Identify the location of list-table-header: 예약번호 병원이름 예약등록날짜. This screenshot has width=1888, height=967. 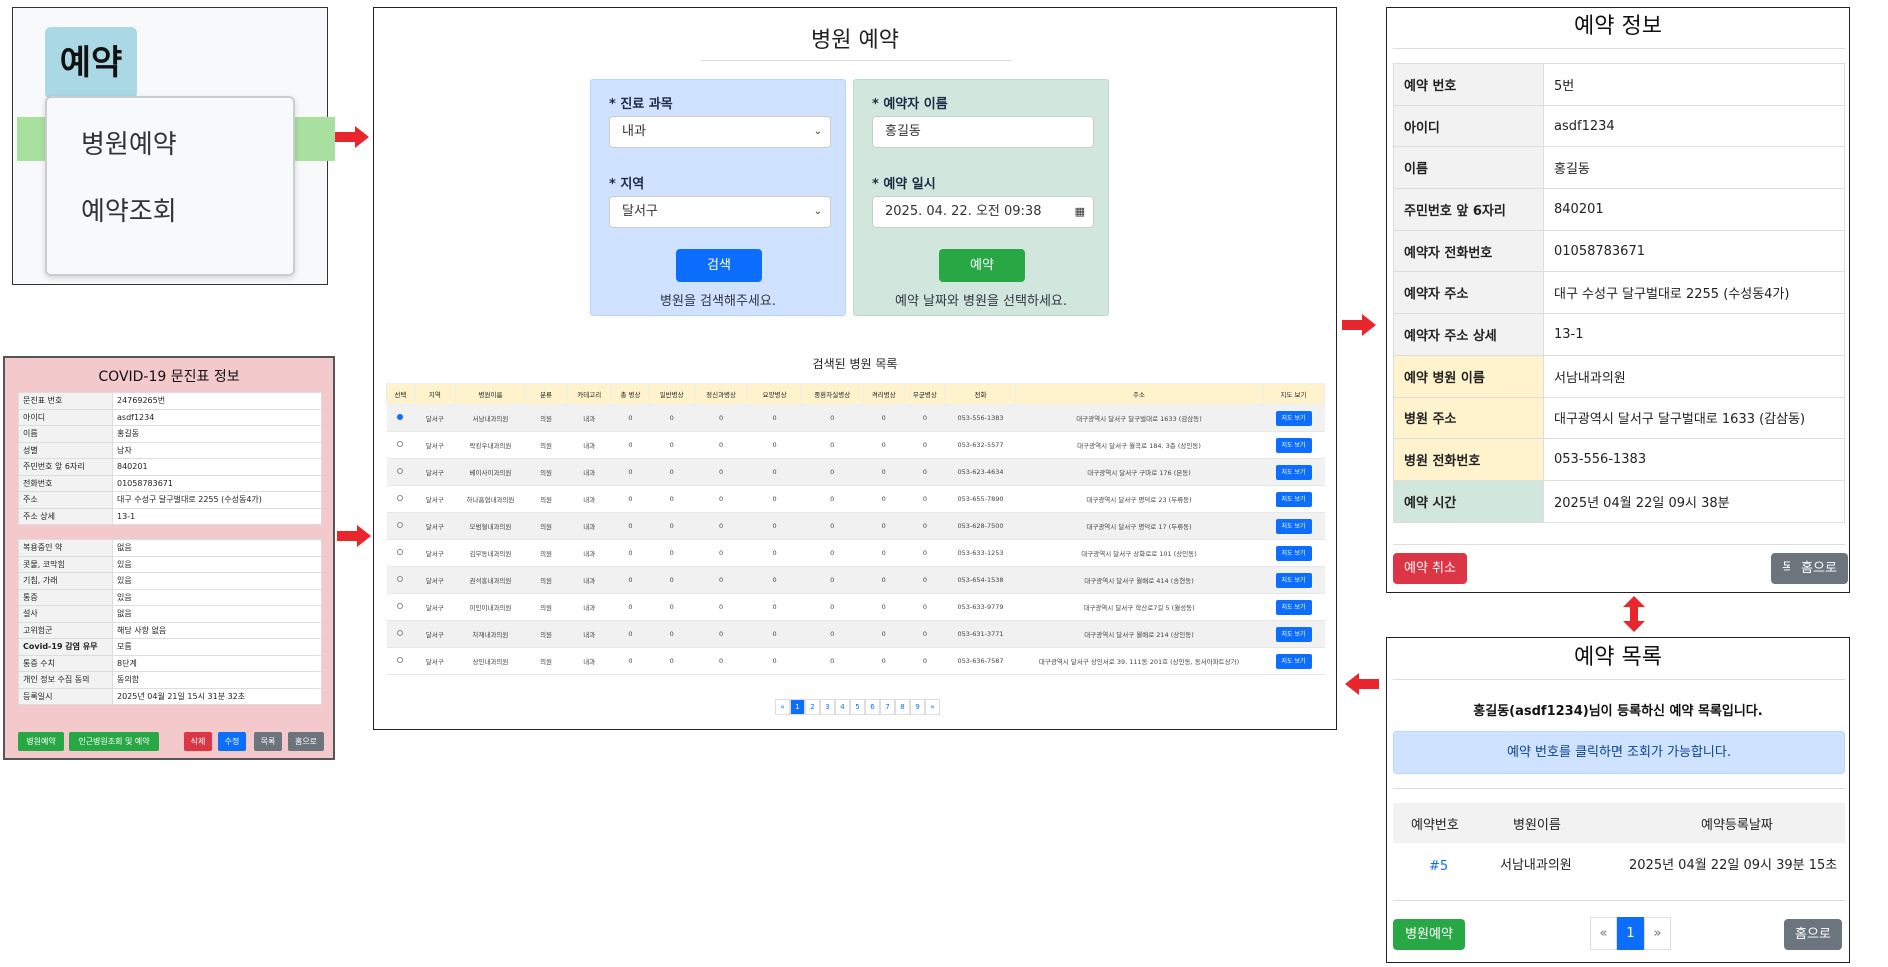
(1619, 823).